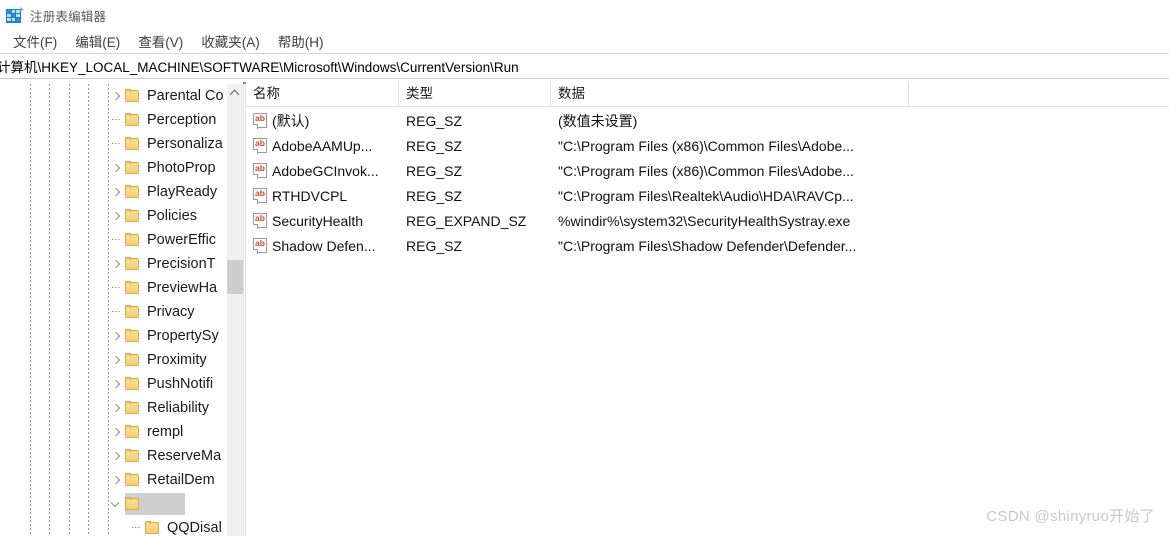 The height and width of the screenshot is (536, 1169). Describe the element at coordinates (121, 526) in the screenshot. I see `tree-item: QQDisal` at that location.